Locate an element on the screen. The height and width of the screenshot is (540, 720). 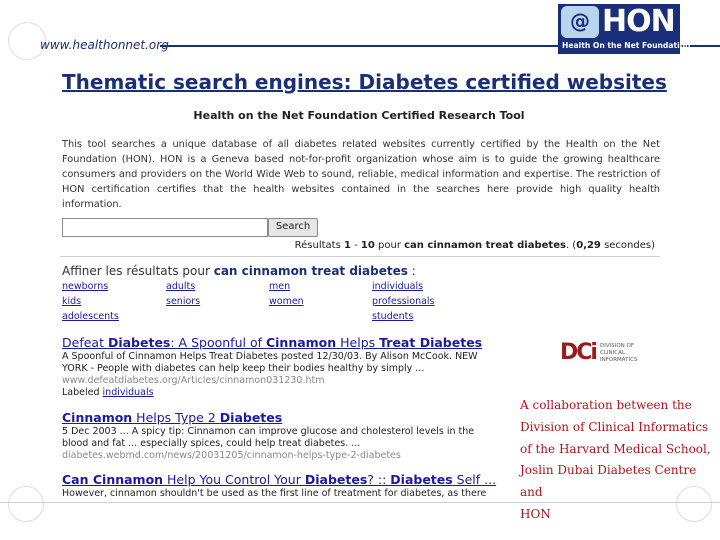
results-divider is located at coordinates (360, 256).